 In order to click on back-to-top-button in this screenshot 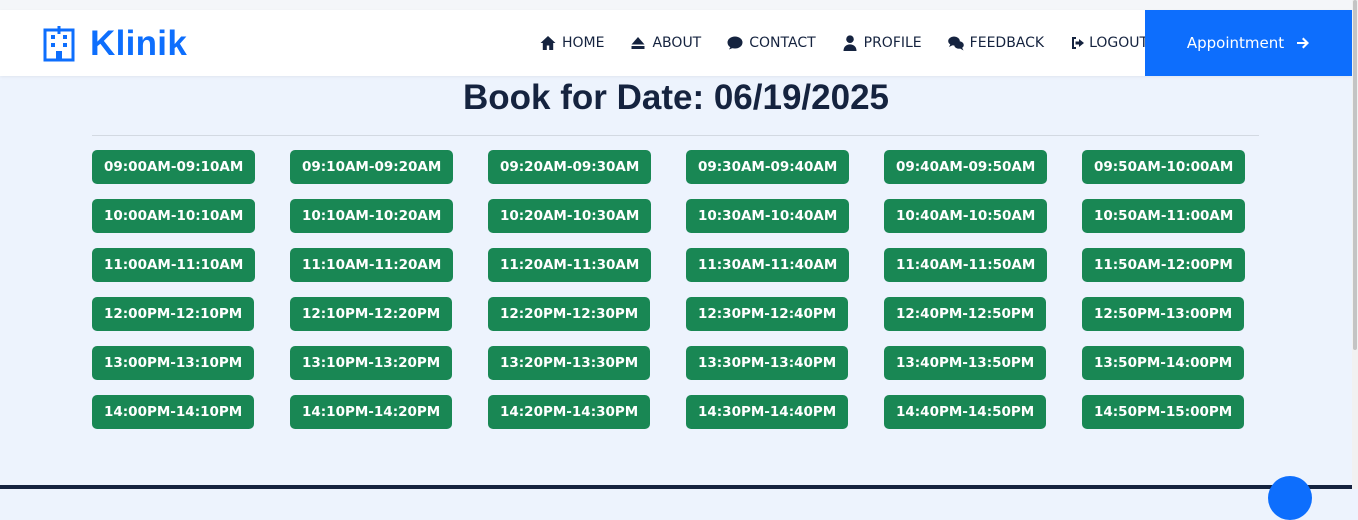, I will do `click(1290, 498)`.